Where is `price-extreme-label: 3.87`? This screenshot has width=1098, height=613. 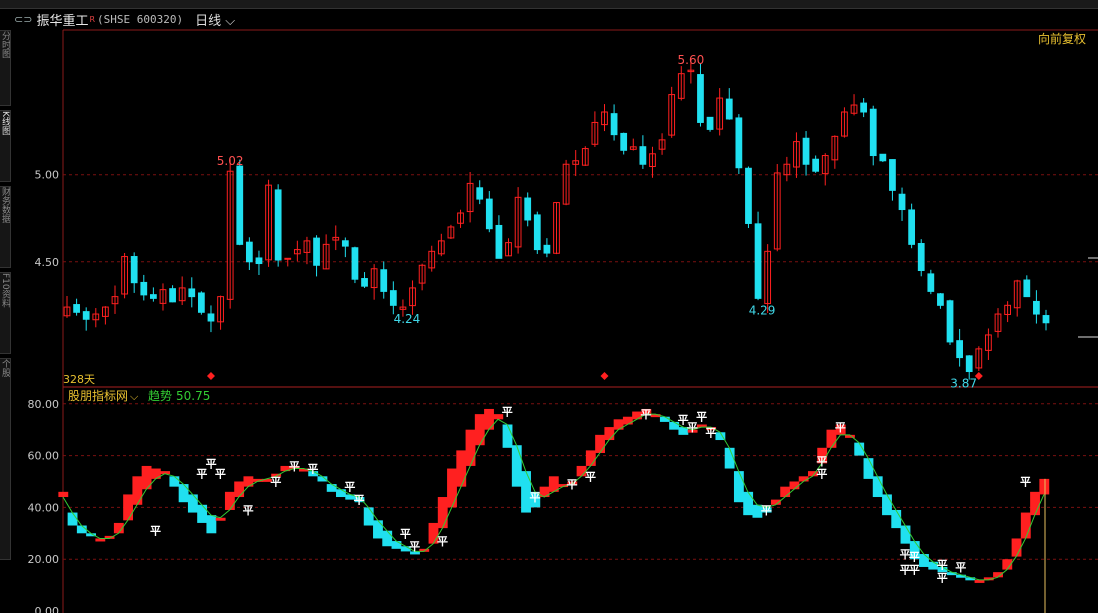
price-extreme-label: 3.87 is located at coordinates (963, 384).